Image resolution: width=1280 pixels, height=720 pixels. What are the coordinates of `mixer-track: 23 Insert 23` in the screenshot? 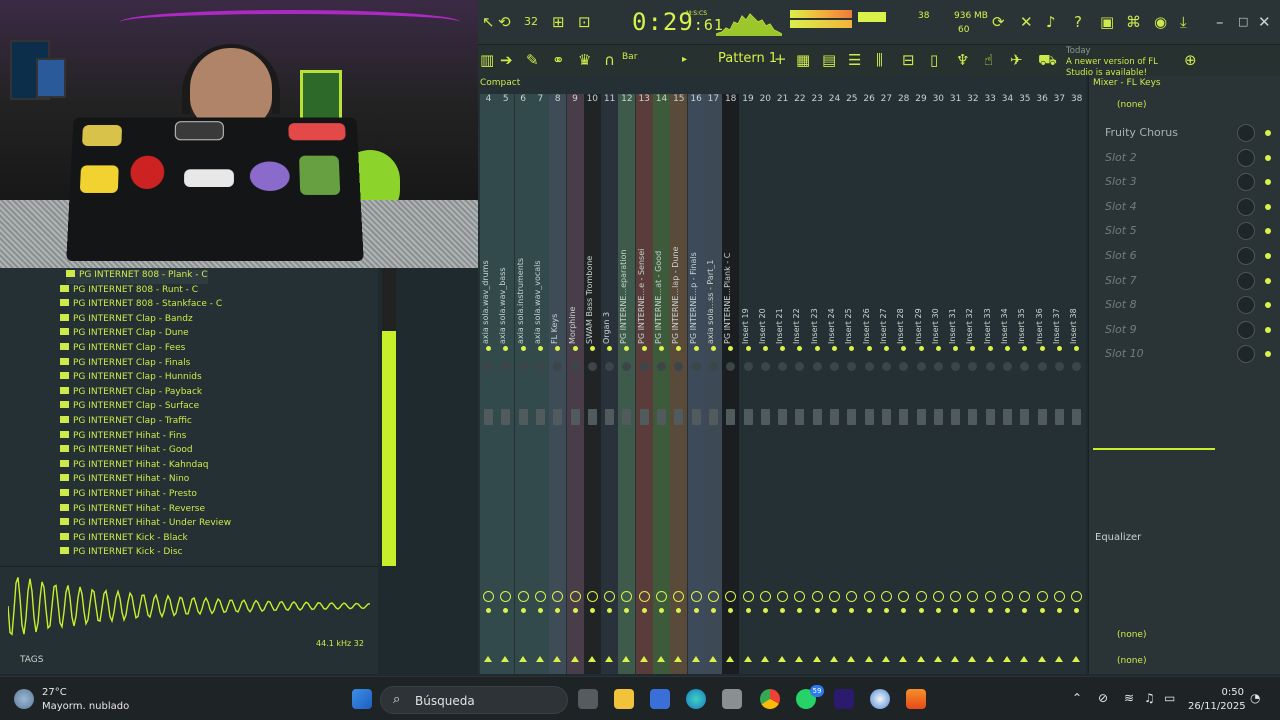 It's located at (817, 384).